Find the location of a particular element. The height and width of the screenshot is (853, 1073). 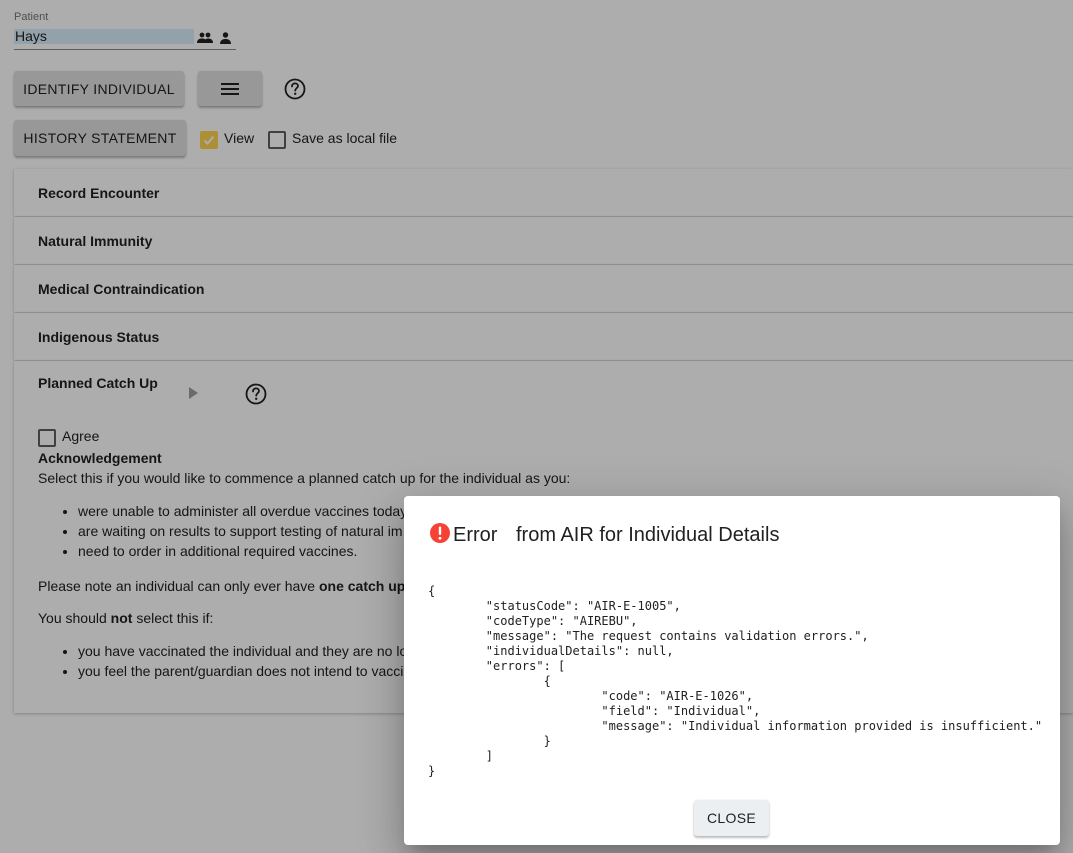

dialog-title: from AIR for Individual Details is located at coordinates (648, 535).